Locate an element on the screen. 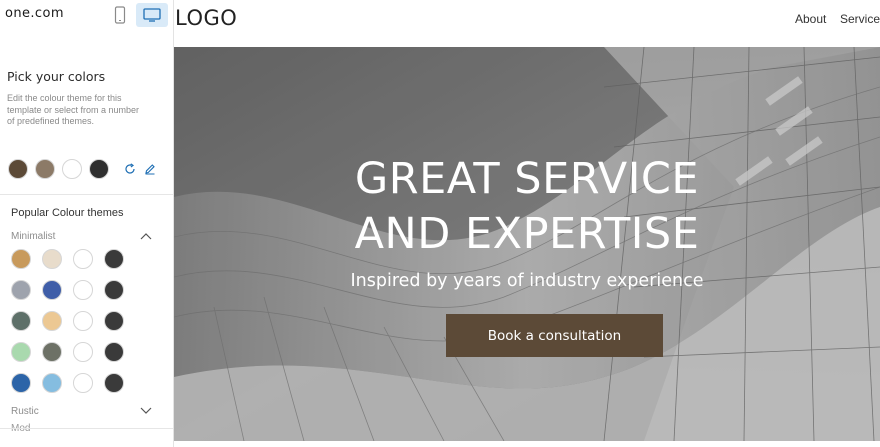  theme-group-label: Rustic is located at coordinates (25, 411).